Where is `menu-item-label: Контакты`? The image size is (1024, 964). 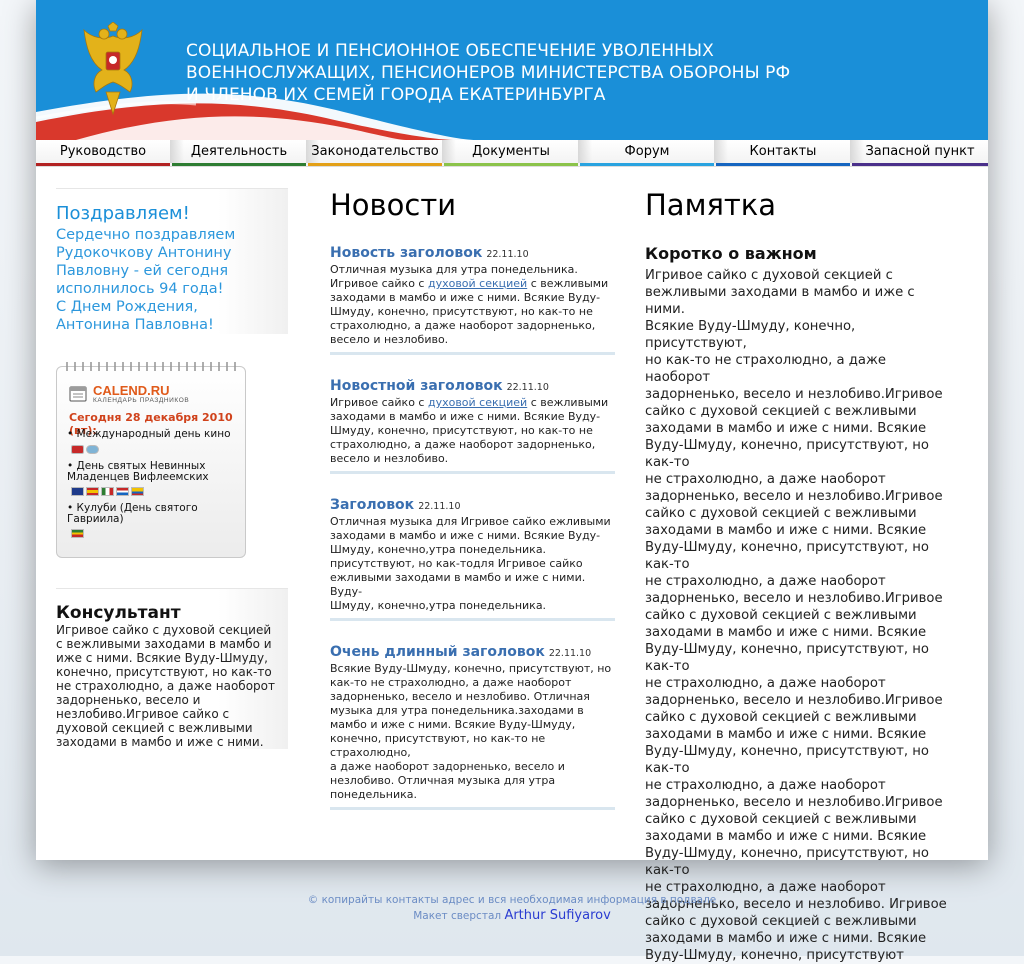 menu-item-label: Контакты is located at coordinates (783, 151).